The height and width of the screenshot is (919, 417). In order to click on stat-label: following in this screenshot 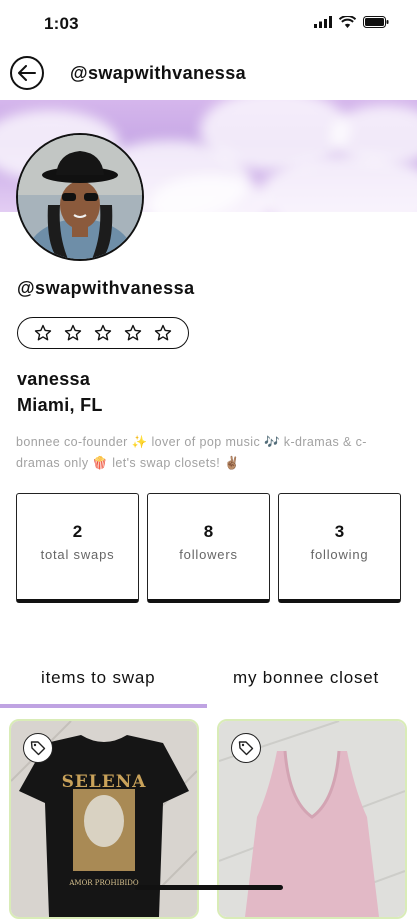, I will do `click(339, 554)`.